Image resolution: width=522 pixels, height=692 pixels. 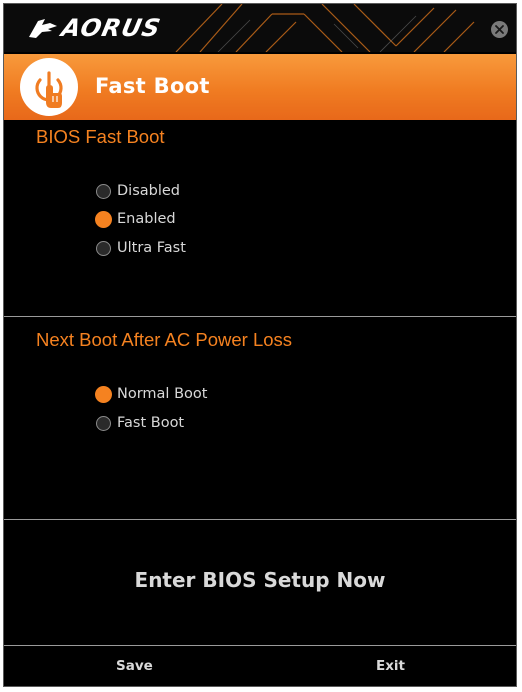 I want to click on radio-ultra-fast: Ultra Fast, so click(x=141, y=248).